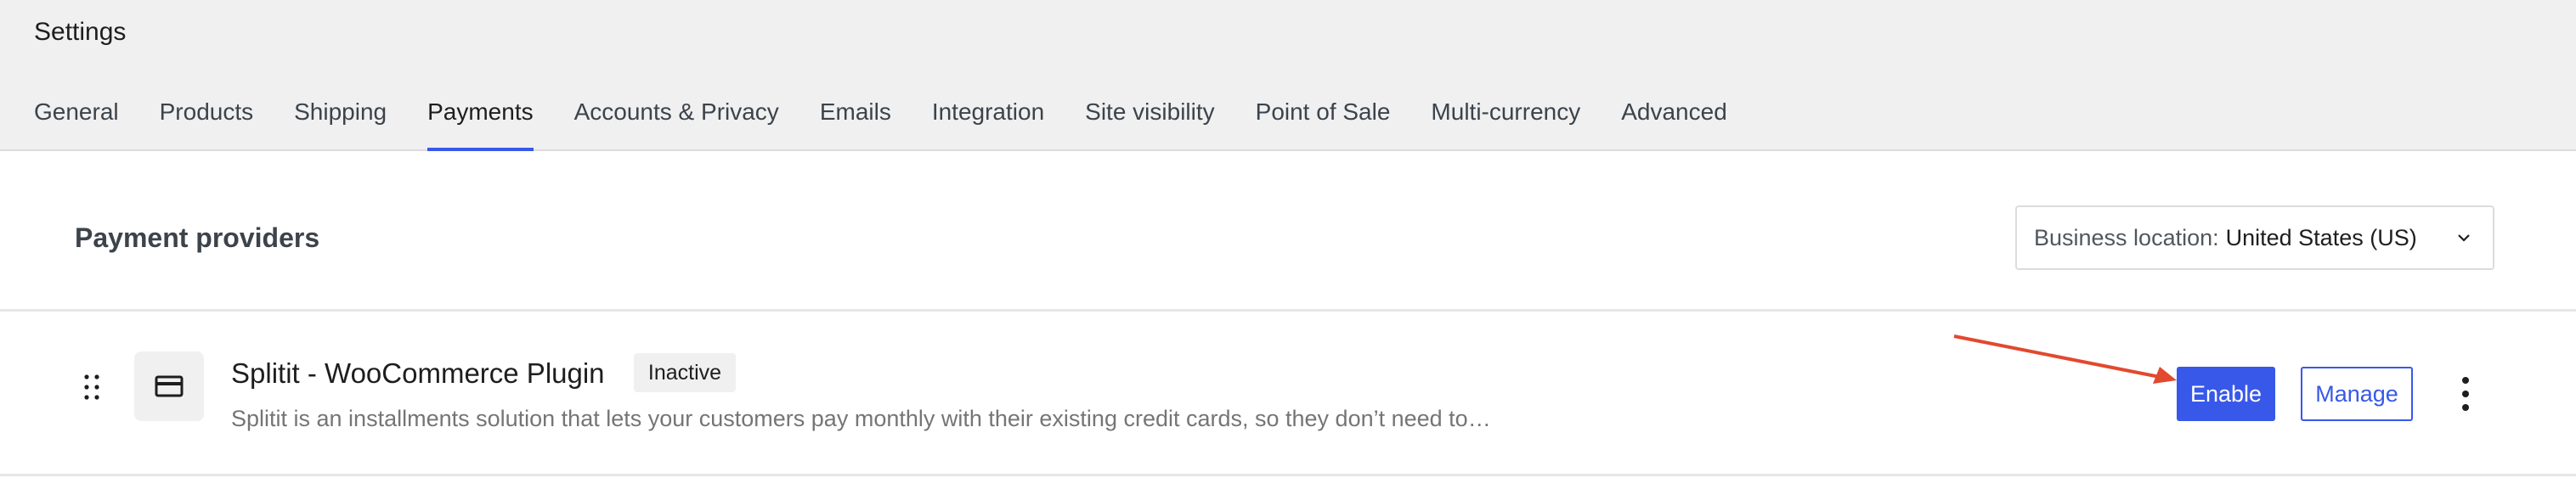 This screenshot has width=2576, height=489. Describe the element at coordinates (2321, 237) in the screenshot. I see `business-location-value: United States (US)` at that location.